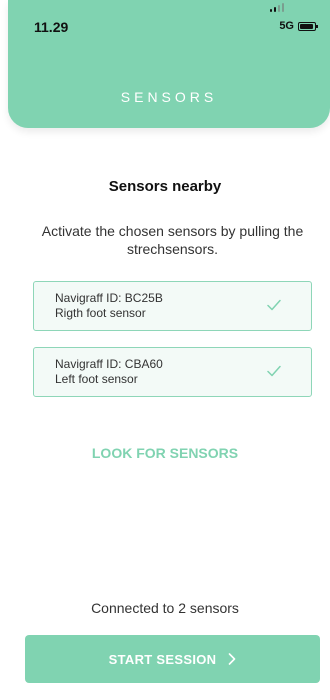 This screenshot has height=700, width=330. Describe the element at coordinates (172, 372) in the screenshot. I see `sensor-card-left: Navigraff ID: CBA60 Left foot sensor` at that location.